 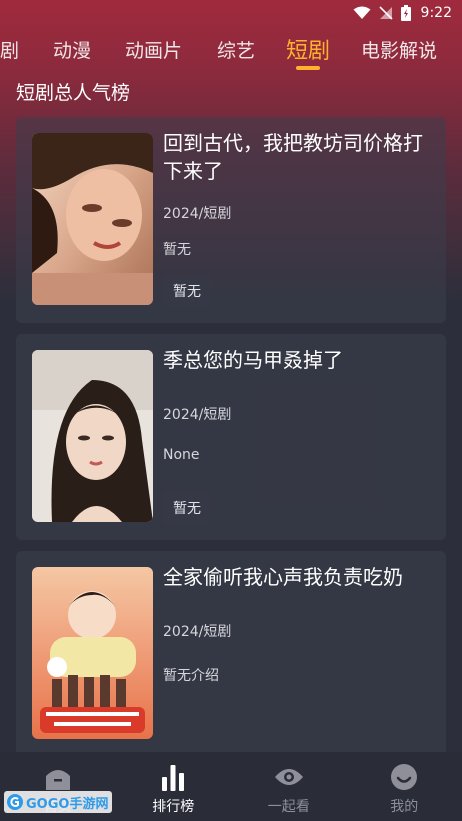 What do you see at coordinates (289, 777) in the screenshot?
I see `eye-icon` at bounding box center [289, 777].